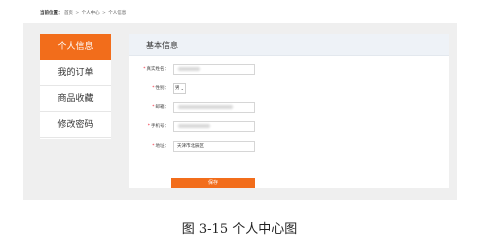  What do you see at coordinates (289, 45) in the screenshot?
I see `panel-header: 基本信息` at bounding box center [289, 45].